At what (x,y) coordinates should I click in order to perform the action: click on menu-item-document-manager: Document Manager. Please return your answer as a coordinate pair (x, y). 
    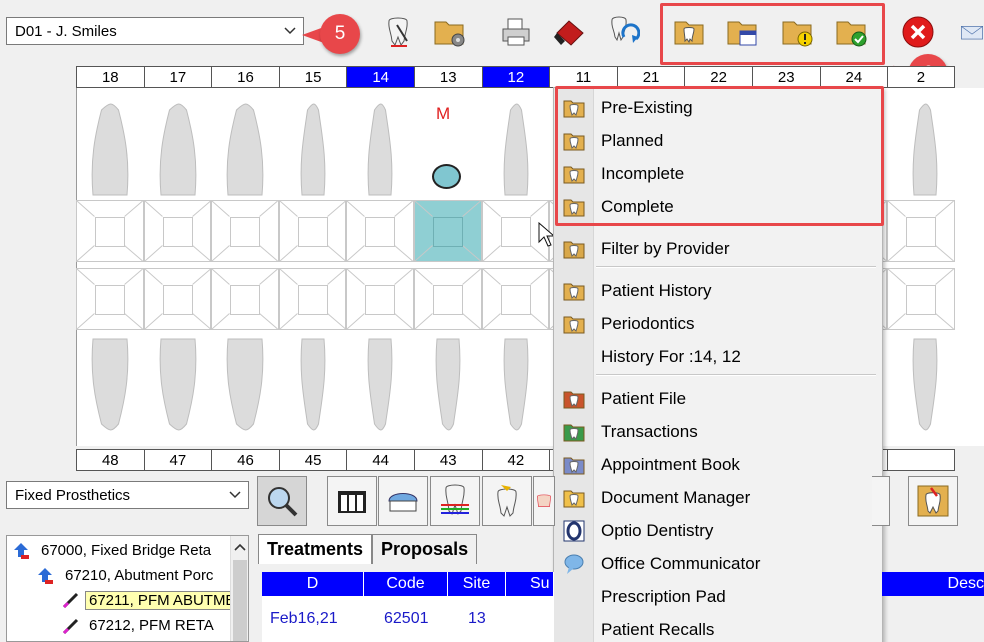
    Looking at the image, I should click on (719, 498).